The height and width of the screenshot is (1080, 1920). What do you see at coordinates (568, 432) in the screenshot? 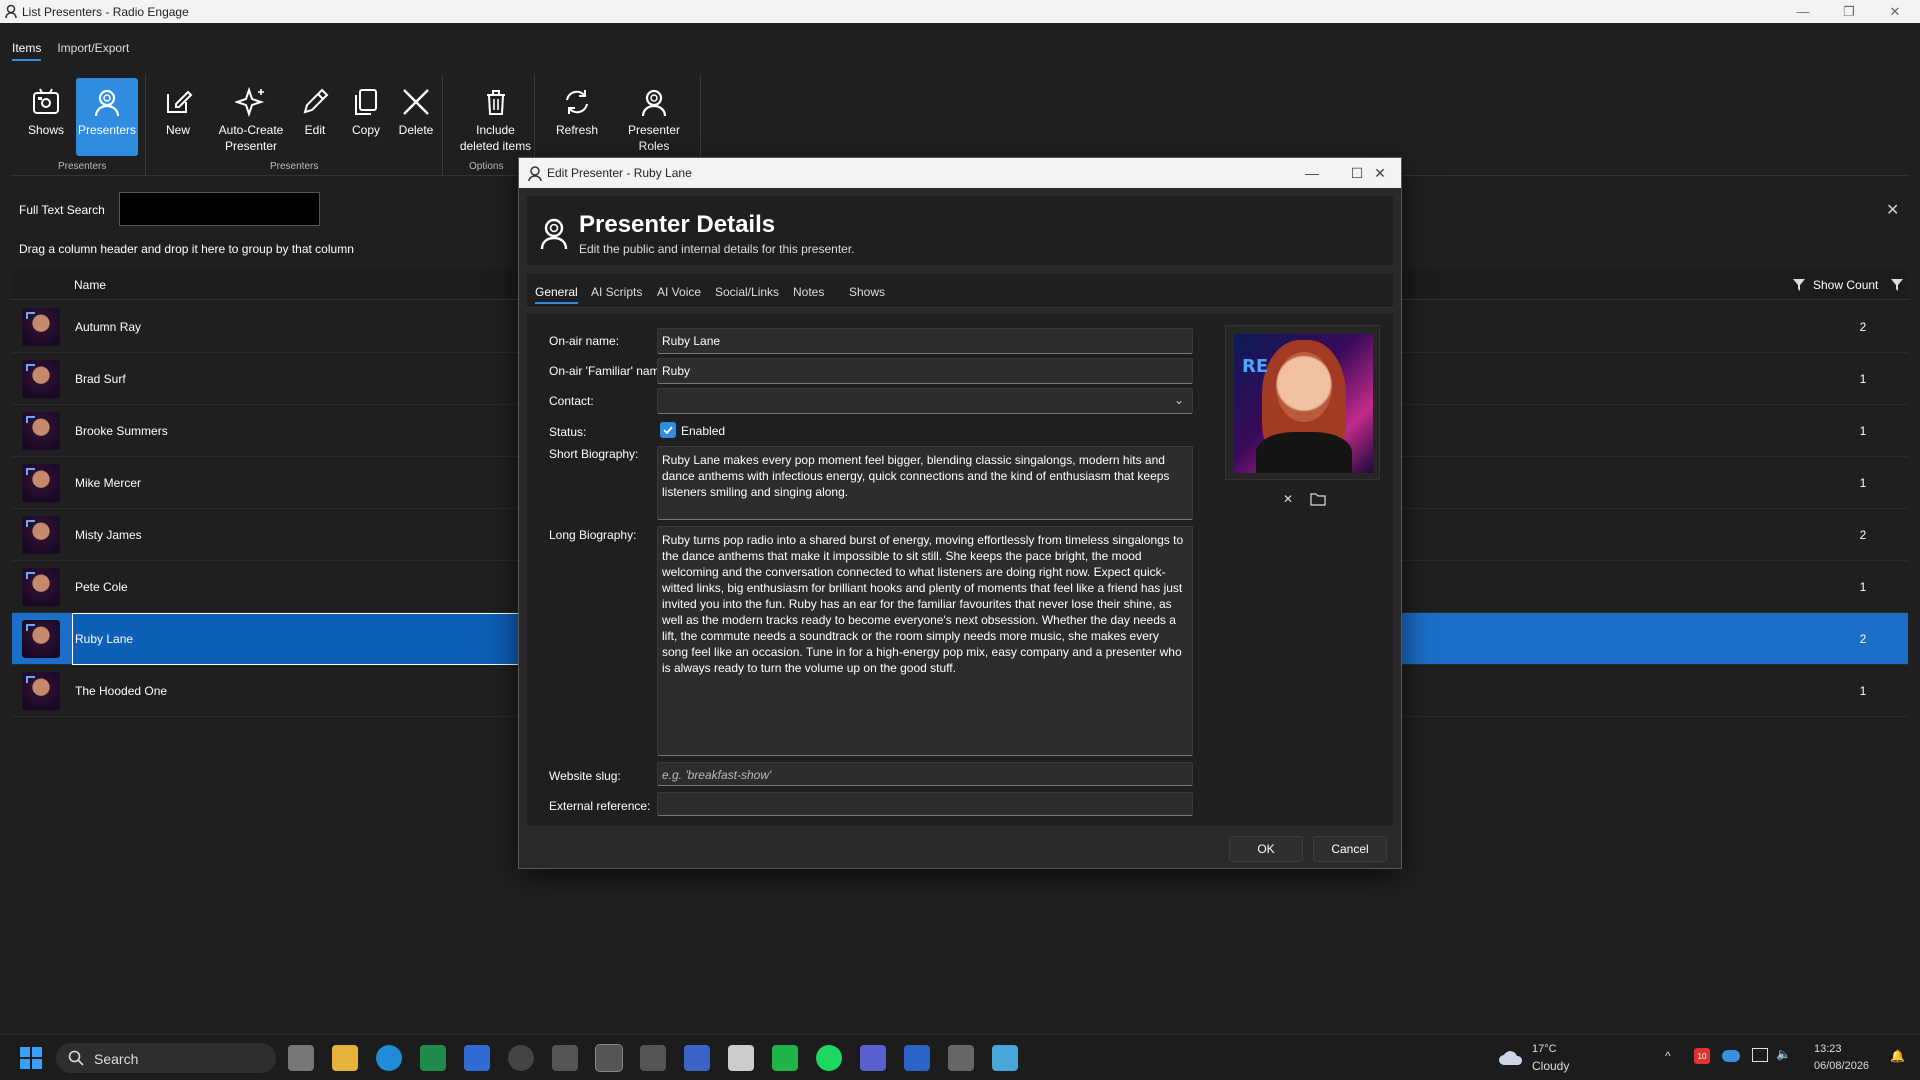
I see `status-label: Status:` at bounding box center [568, 432].